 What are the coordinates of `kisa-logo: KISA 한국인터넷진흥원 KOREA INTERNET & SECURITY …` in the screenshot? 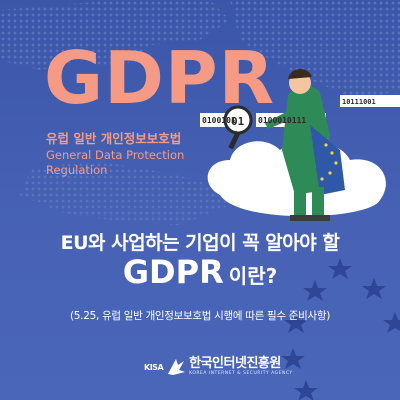 It's located at (224, 367).